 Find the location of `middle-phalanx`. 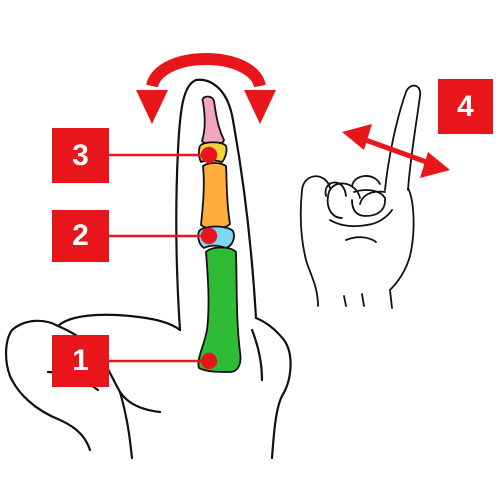

middle-phalanx is located at coordinates (215, 196).